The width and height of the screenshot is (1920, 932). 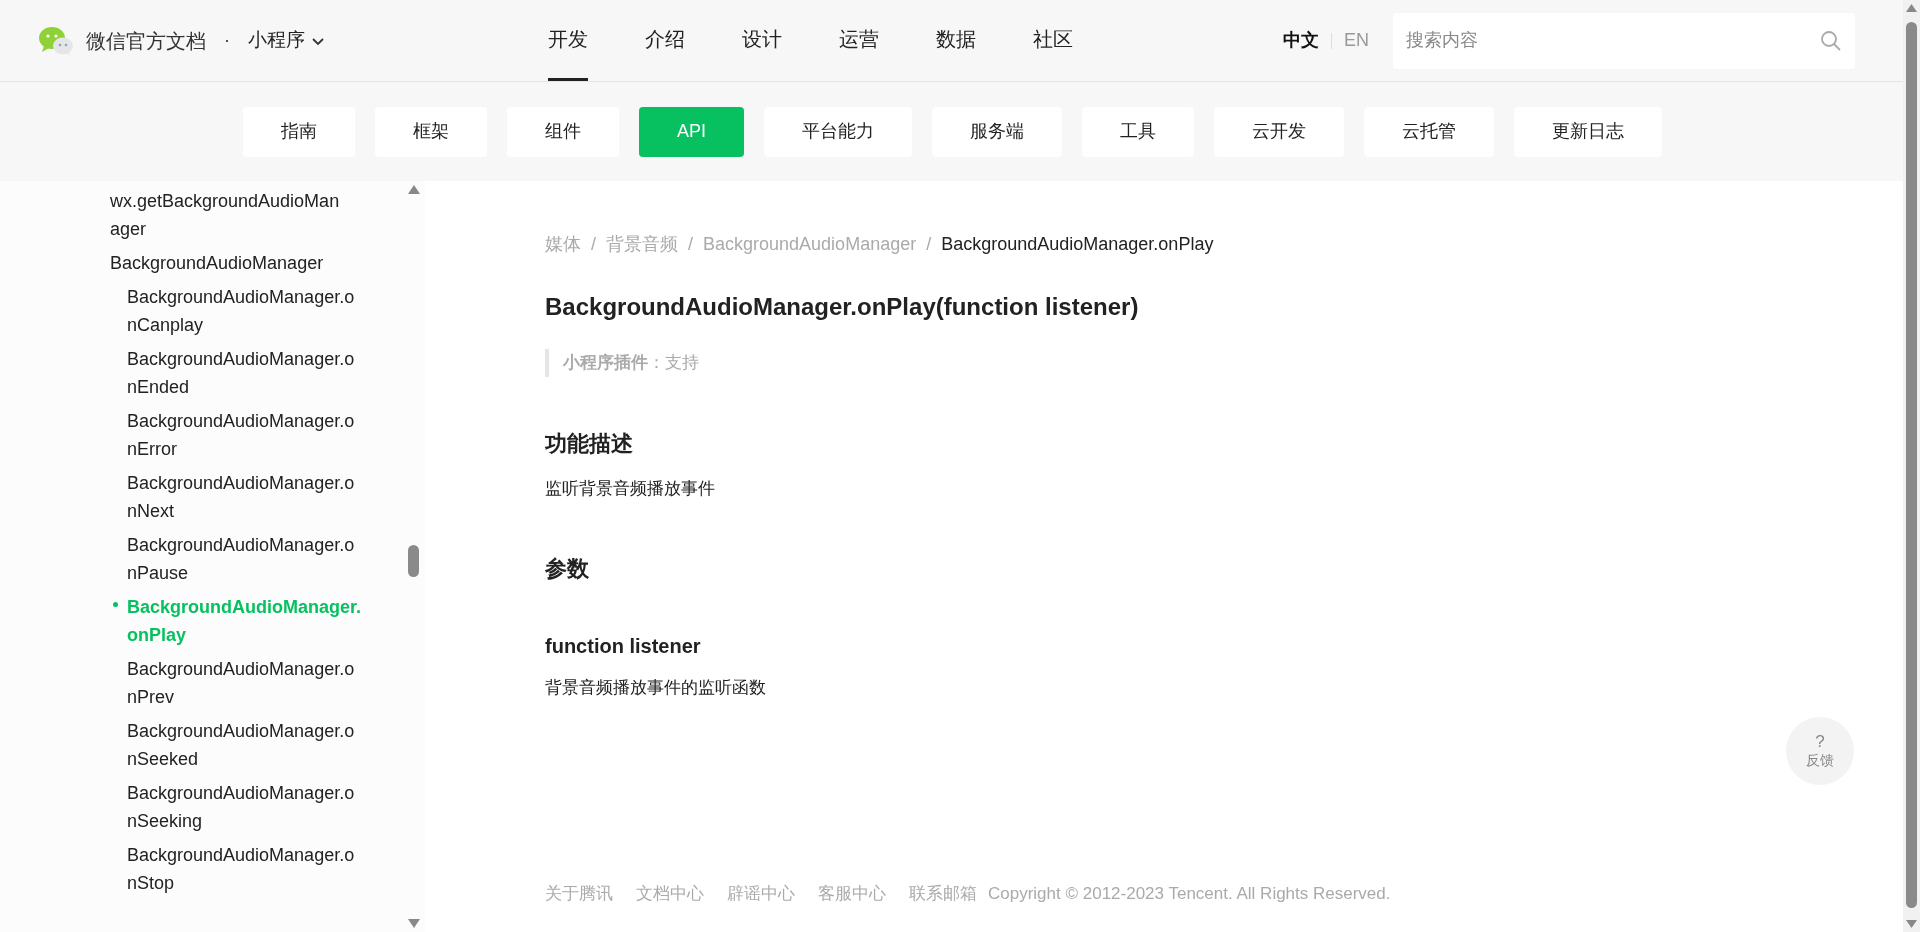 I want to click on sidebar-item: BackgroundAudioManager, so click(x=228, y=263).